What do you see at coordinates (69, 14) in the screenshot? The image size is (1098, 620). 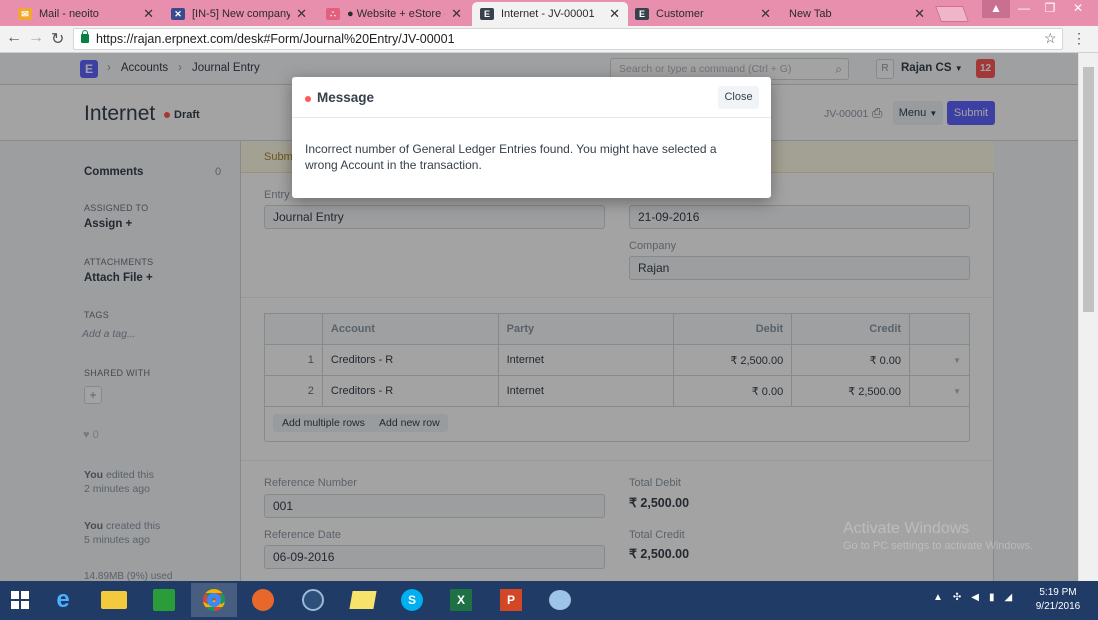 I see `tab-title: Mail - neoito` at bounding box center [69, 14].